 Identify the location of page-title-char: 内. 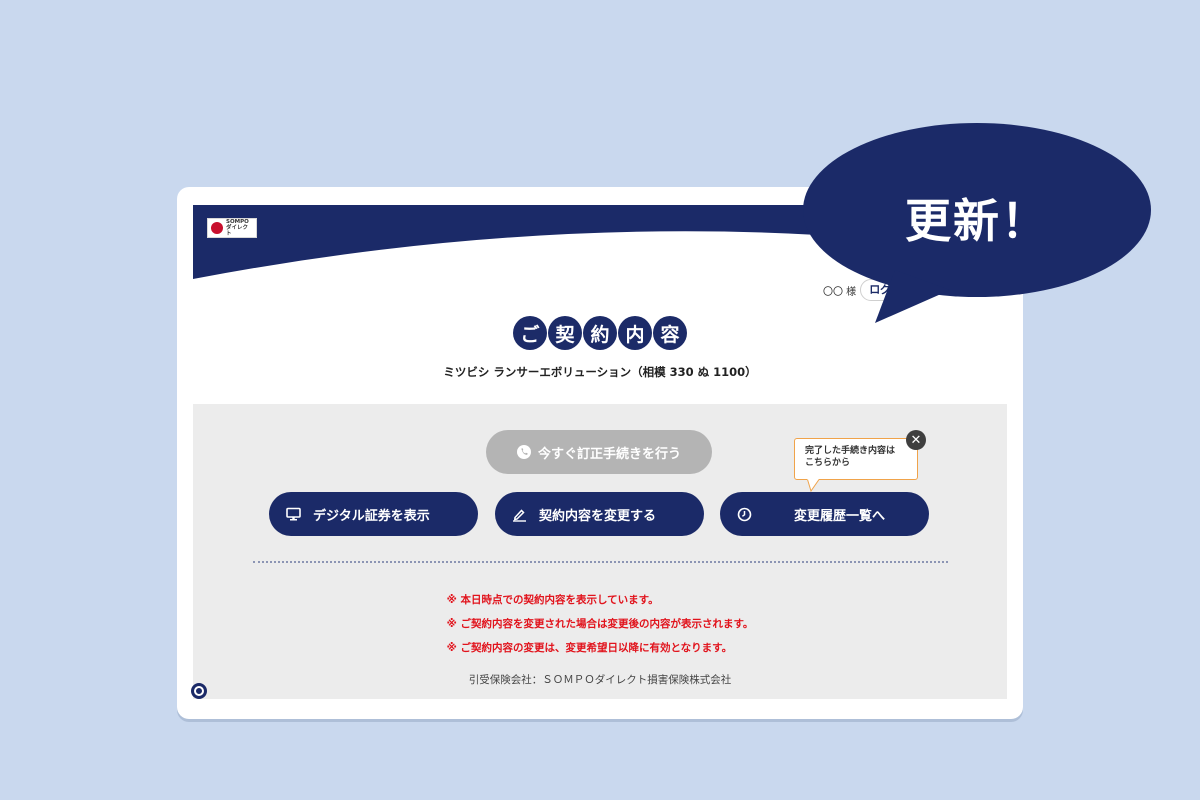
(635, 333).